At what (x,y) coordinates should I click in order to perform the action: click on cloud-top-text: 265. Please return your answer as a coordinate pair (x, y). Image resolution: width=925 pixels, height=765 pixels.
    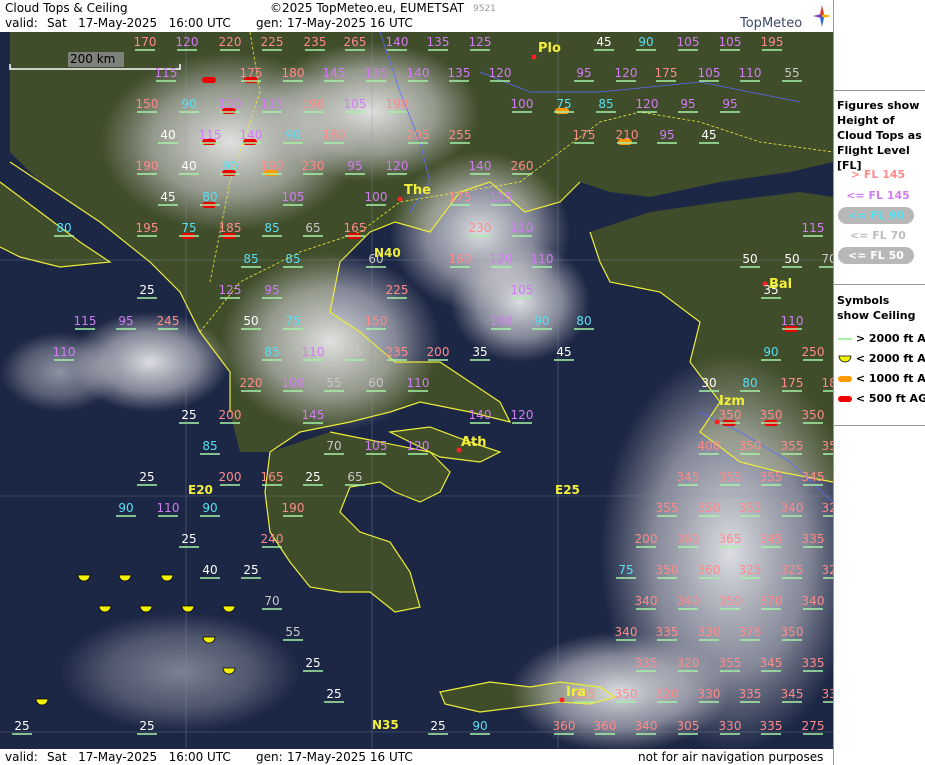
    Looking at the image, I should click on (355, 42).